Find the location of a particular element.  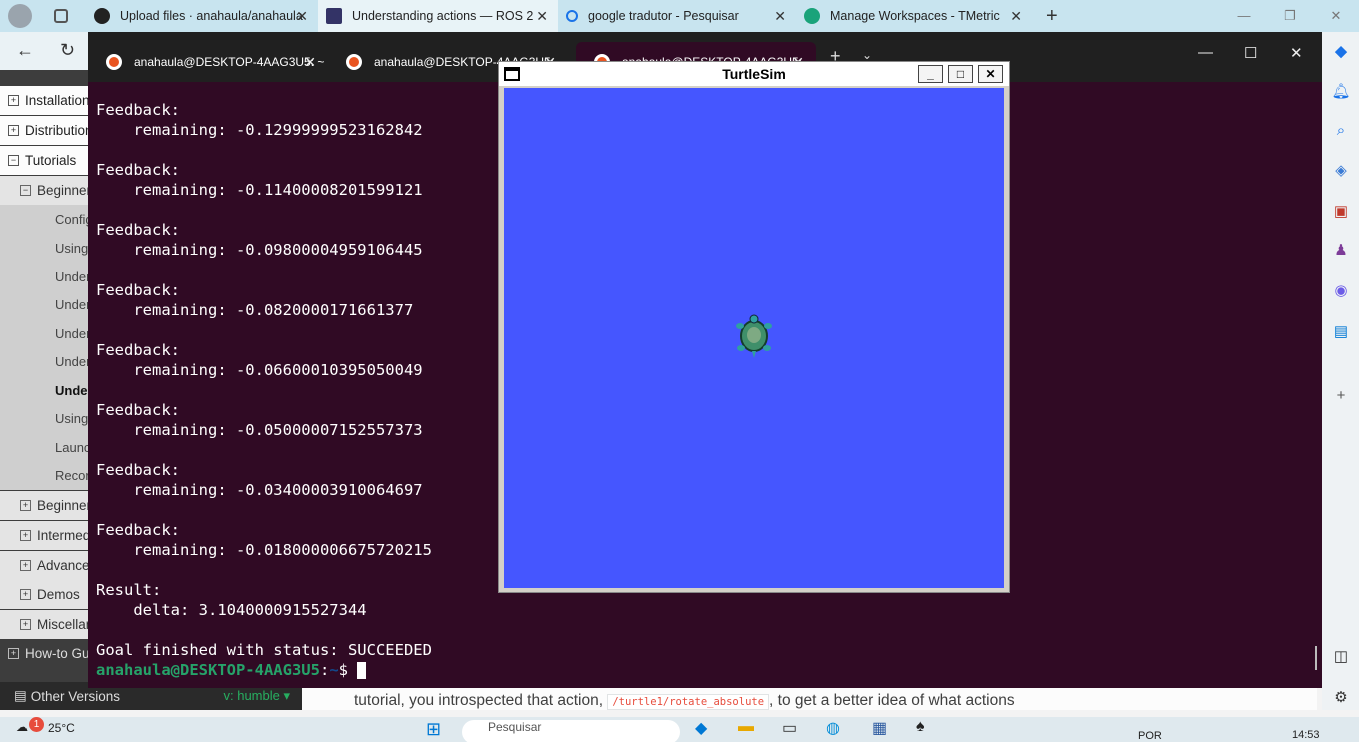

browser-tab-google-search: google tradutor - Pesquisar ✕ is located at coordinates (677, 16).